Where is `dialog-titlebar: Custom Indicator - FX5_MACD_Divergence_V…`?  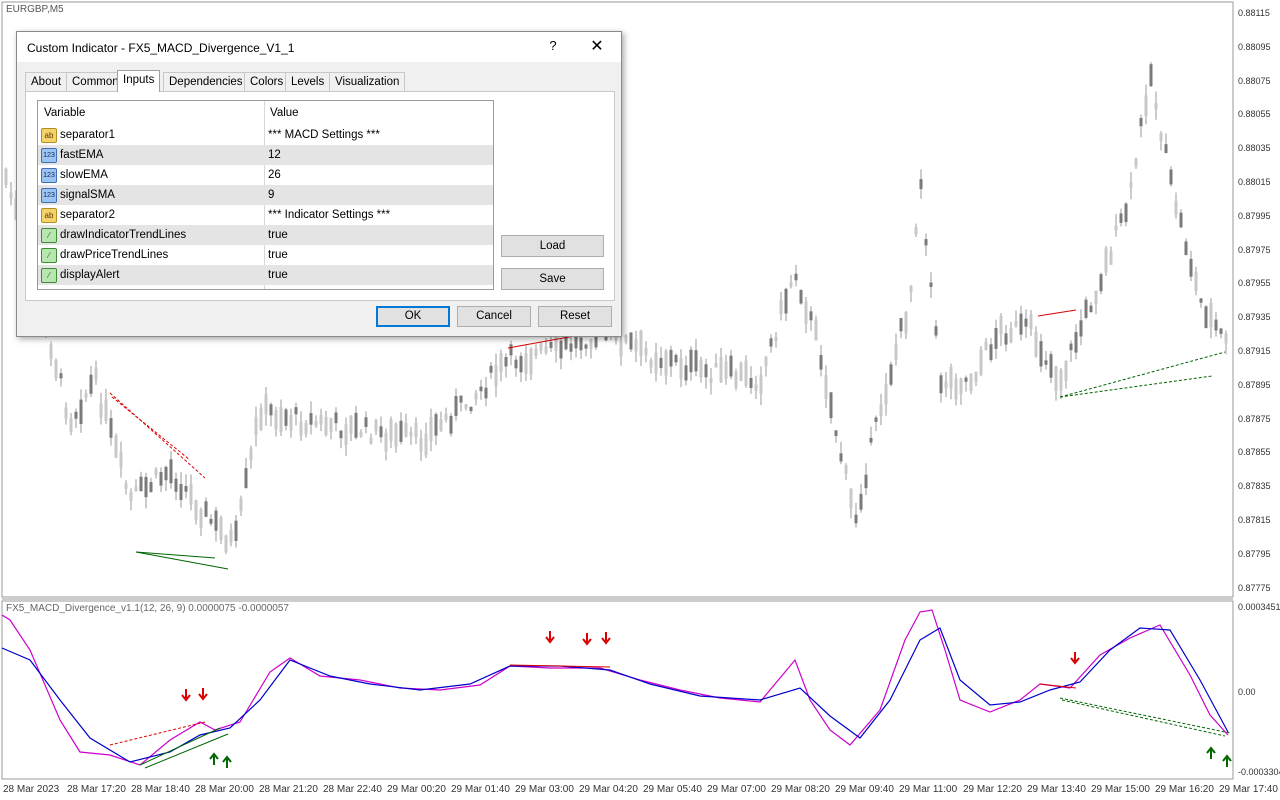
dialog-titlebar: Custom Indicator - FX5_MACD_Divergence_V… is located at coordinates (319, 47).